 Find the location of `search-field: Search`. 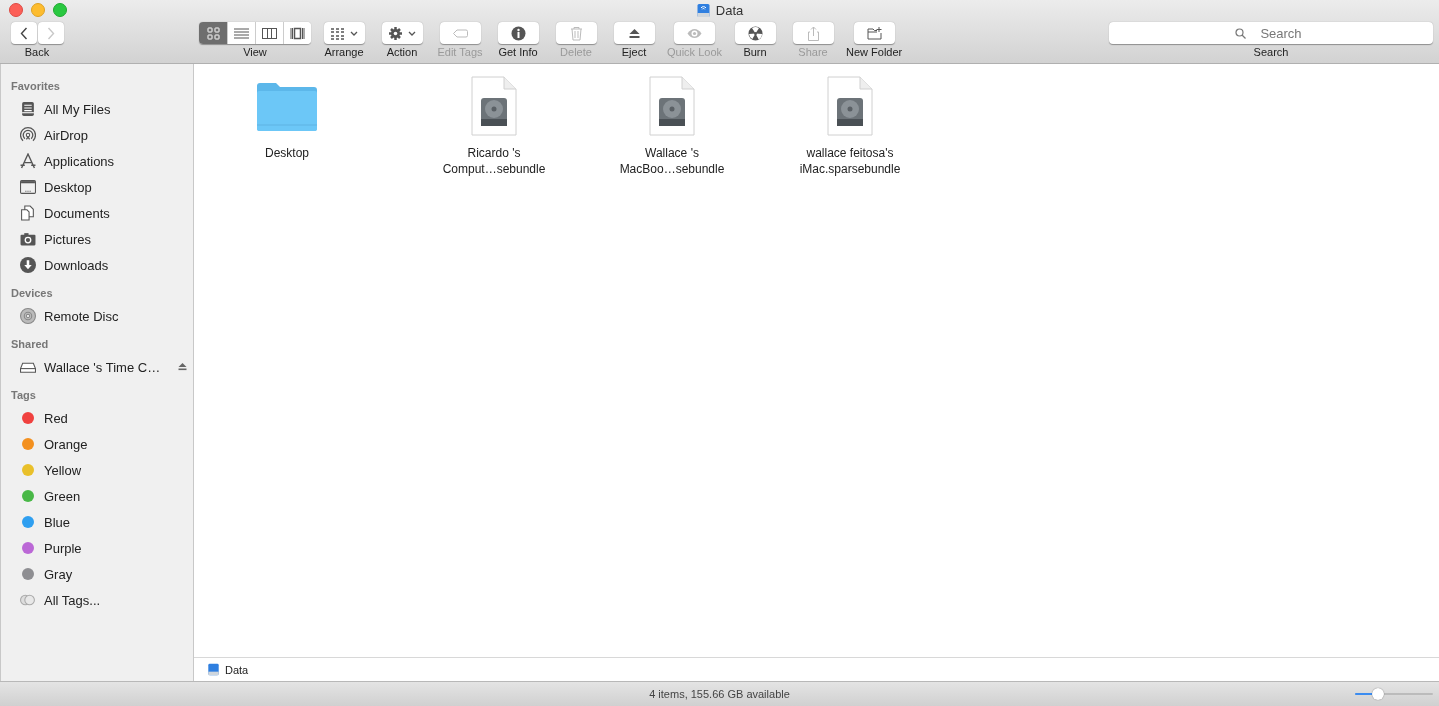

search-field: Search is located at coordinates (1271, 33).